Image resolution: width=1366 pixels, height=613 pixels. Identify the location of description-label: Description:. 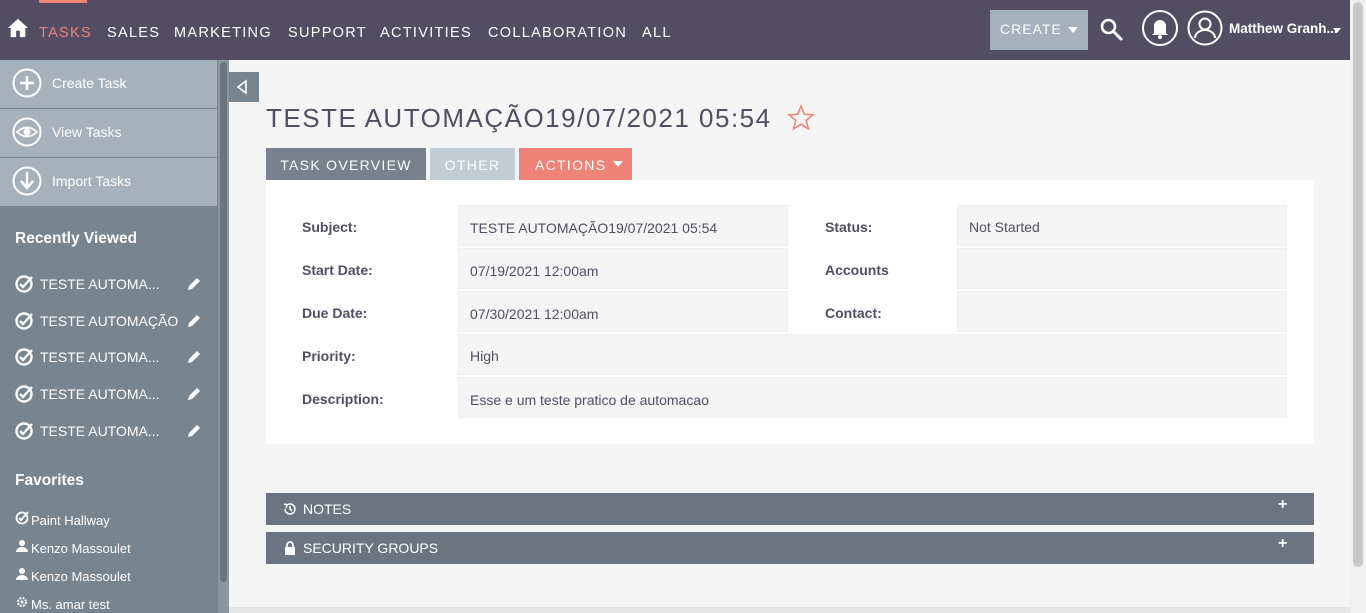
(343, 399).